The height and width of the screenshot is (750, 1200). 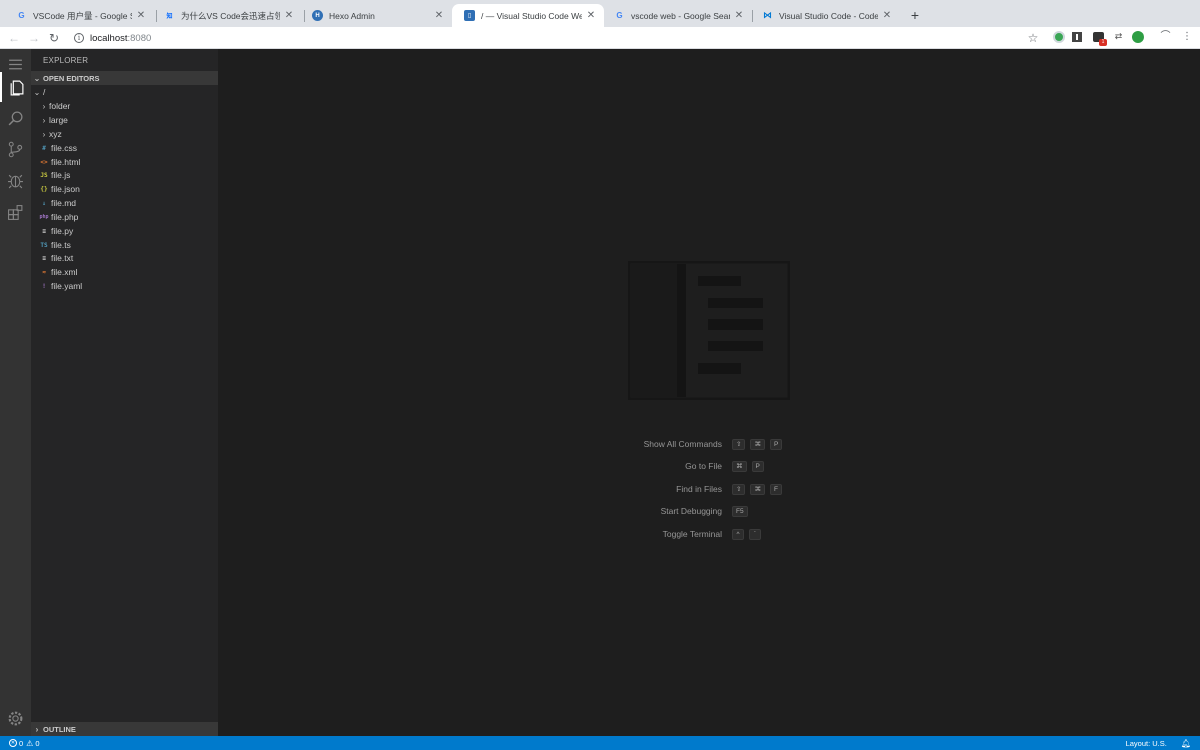 I want to click on folder-name: folder, so click(x=60, y=106).